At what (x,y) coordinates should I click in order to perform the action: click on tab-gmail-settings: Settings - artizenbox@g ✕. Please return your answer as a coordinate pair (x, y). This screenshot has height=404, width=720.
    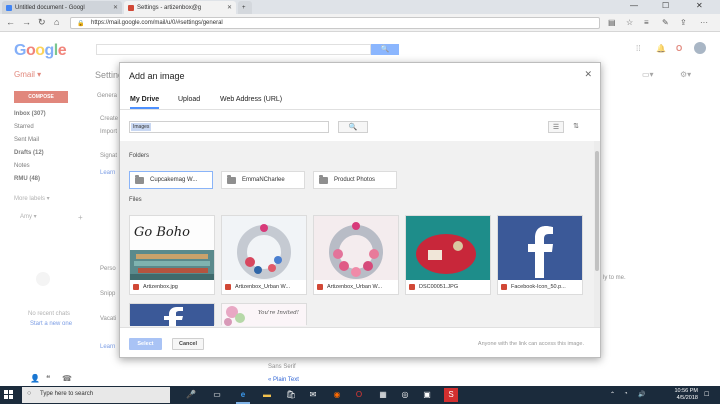
    Looking at the image, I should click on (180, 7).